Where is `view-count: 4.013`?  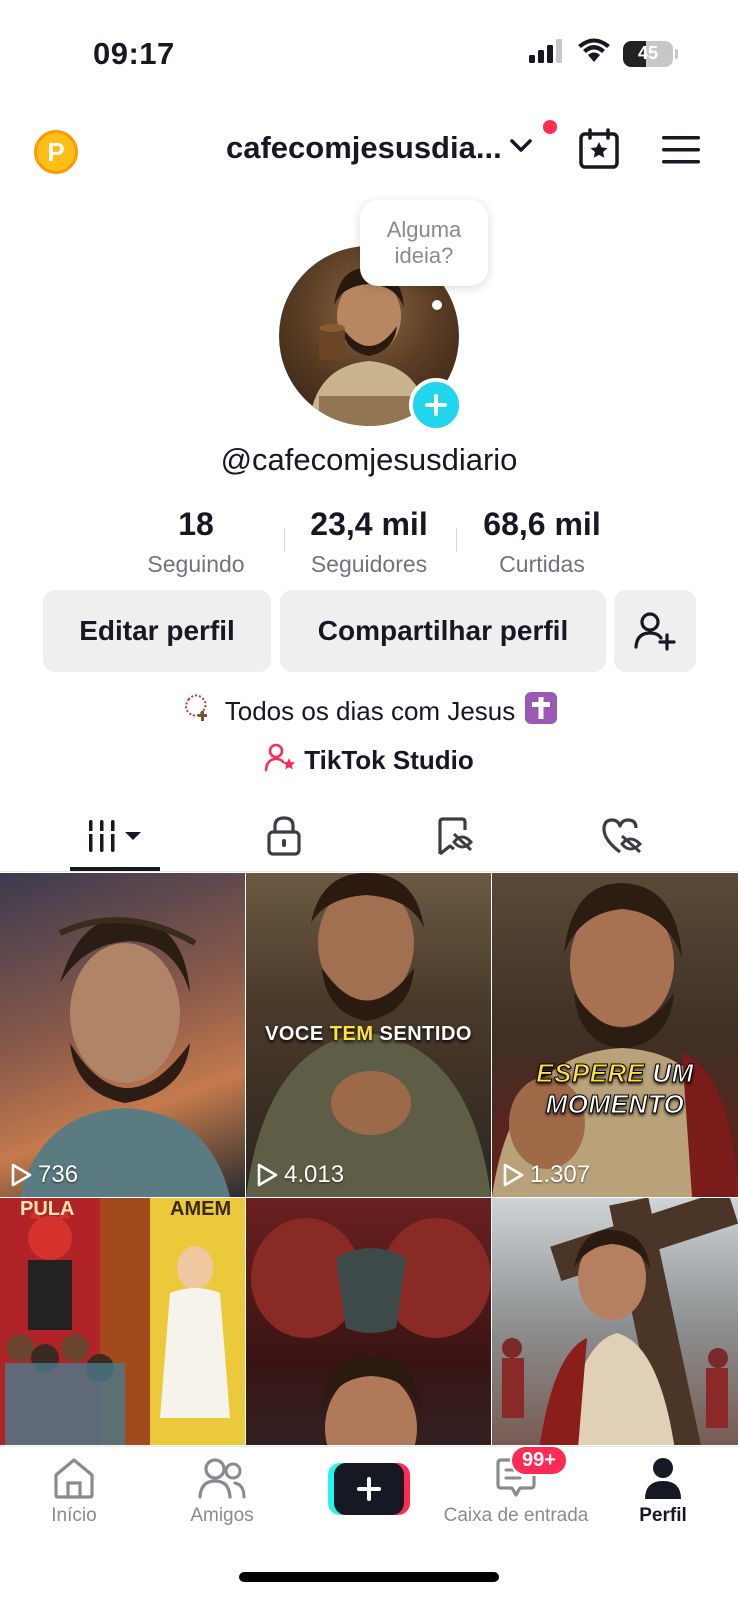 view-count: 4.013 is located at coordinates (300, 1175).